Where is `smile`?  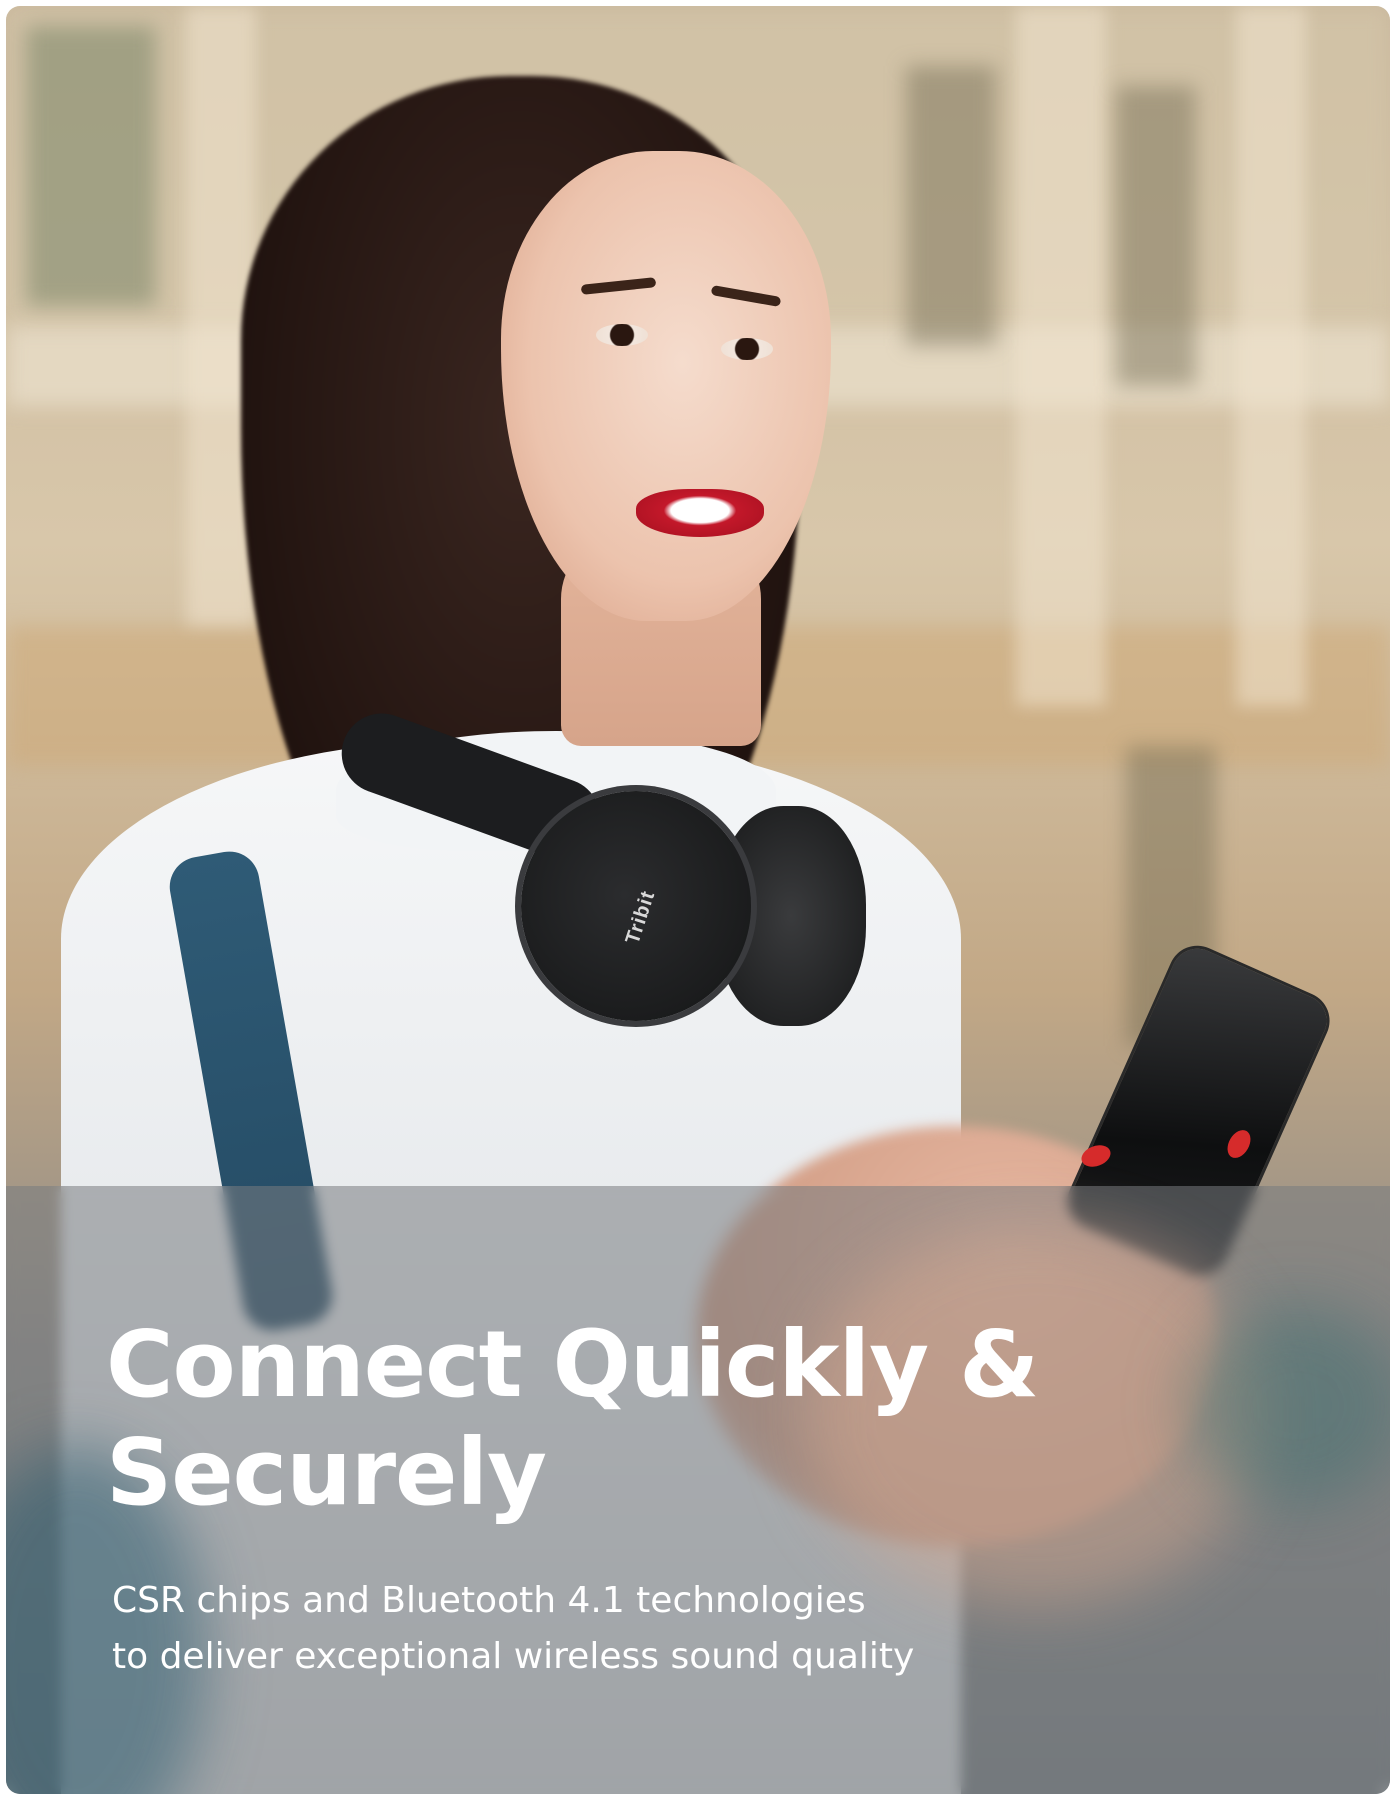 smile is located at coordinates (700, 513).